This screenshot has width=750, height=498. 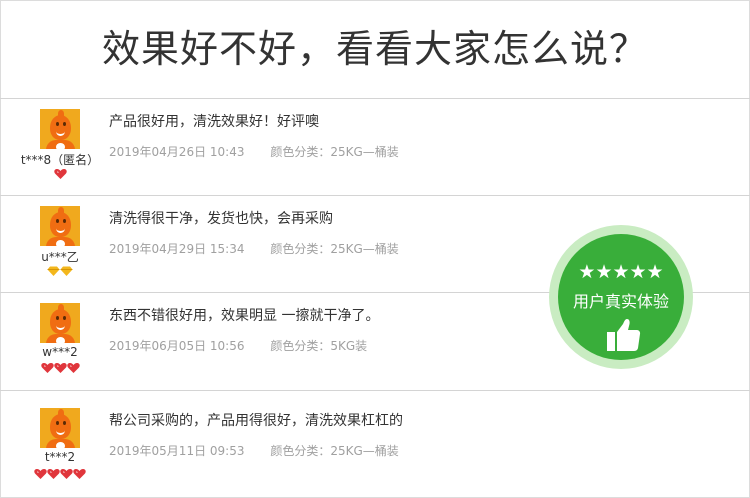 I want to click on review-comment: 帮公司采购的，产品用得很好，清洗效果杠杠的, so click(x=256, y=421).